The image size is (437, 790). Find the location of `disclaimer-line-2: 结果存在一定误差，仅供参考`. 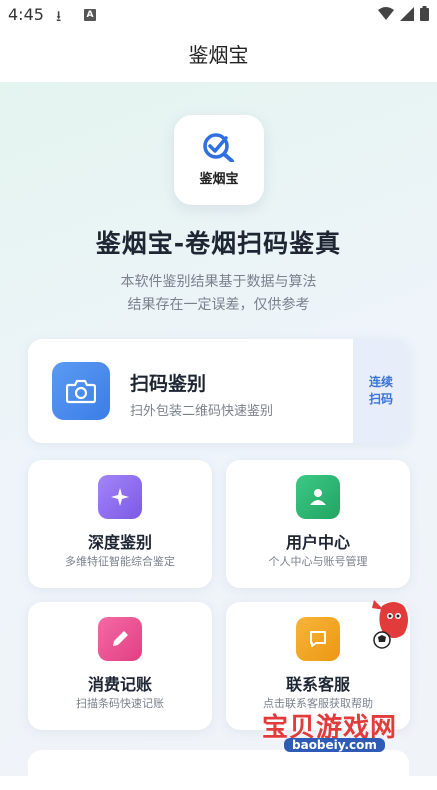

disclaimer-line-2: 结果存在一定误差，仅供参考 is located at coordinates (218, 305).